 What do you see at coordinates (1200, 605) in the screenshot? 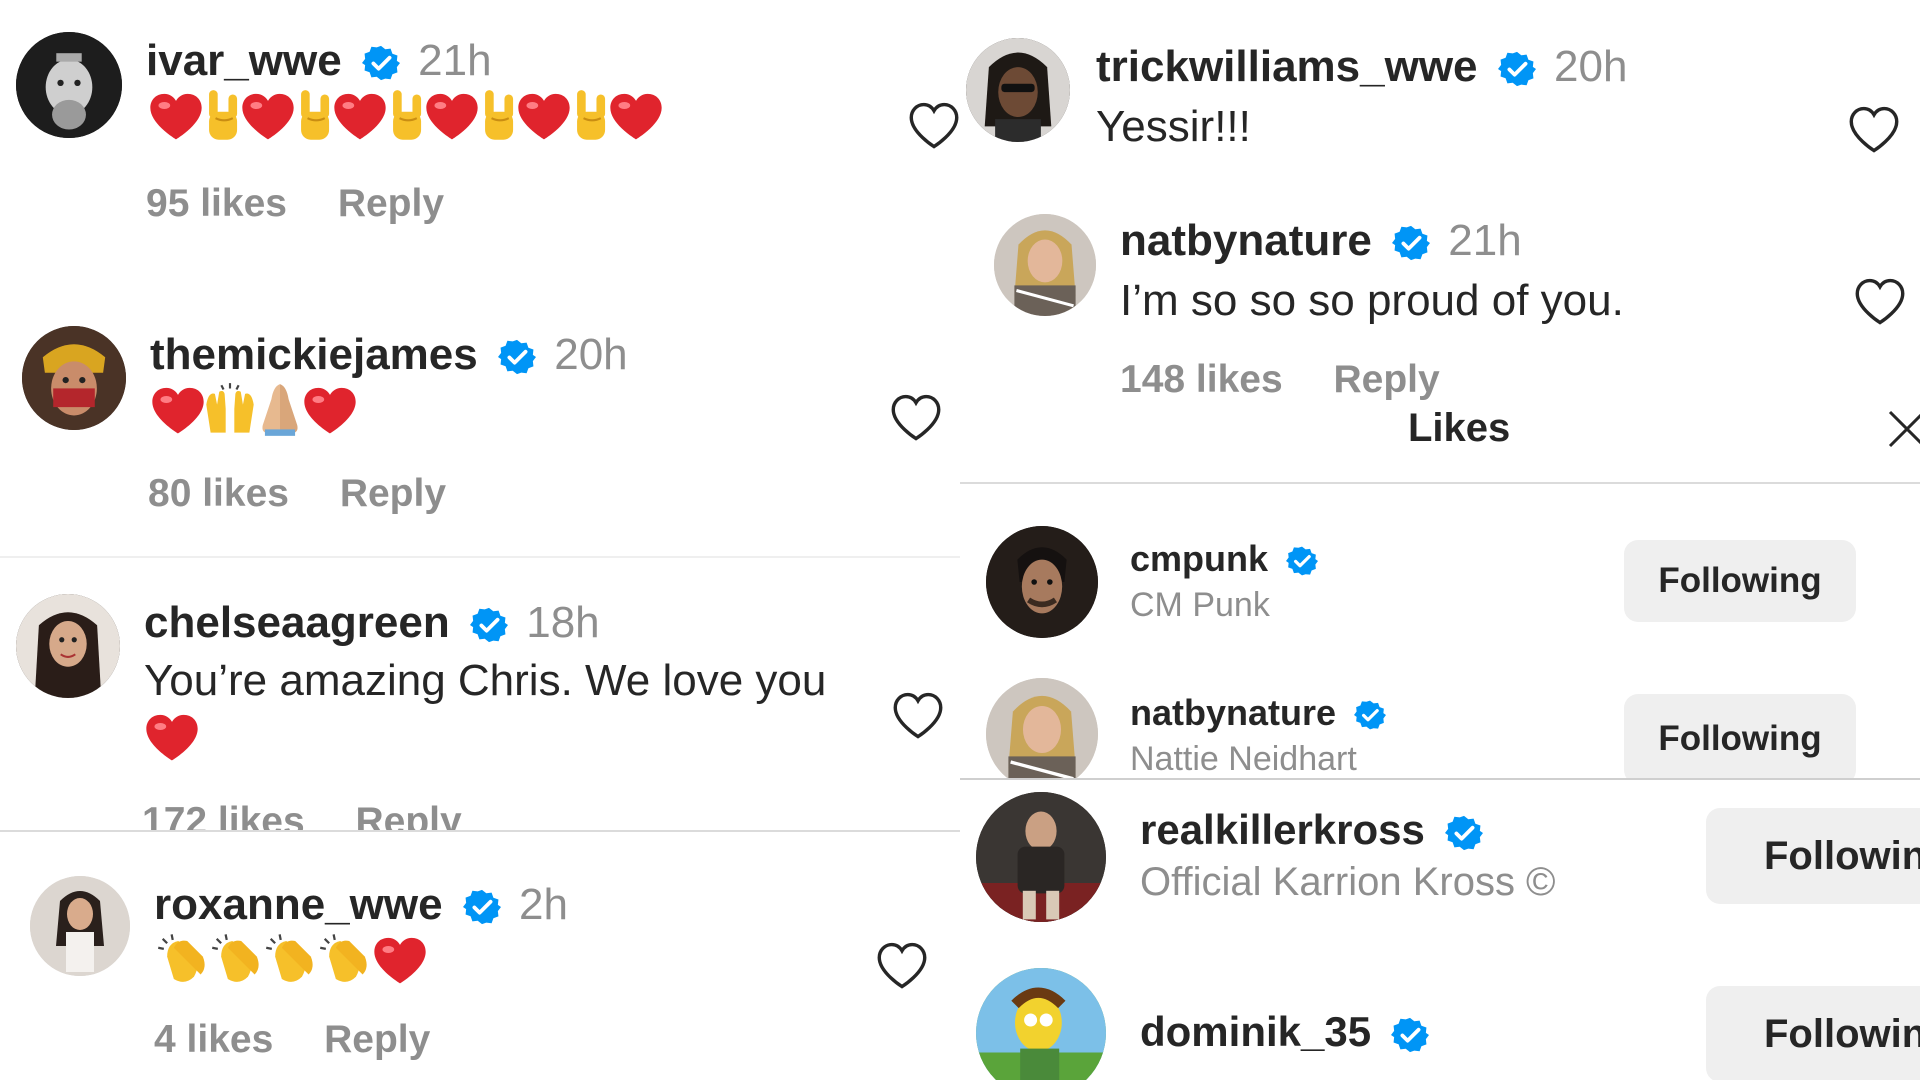
I see `liker-full-name: CM Punk` at bounding box center [1200, 605].